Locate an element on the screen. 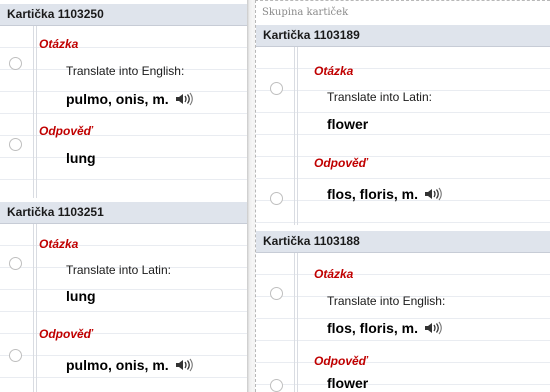 The image size is (550, 392). question-term: lung is located at coordinates (81, 296).